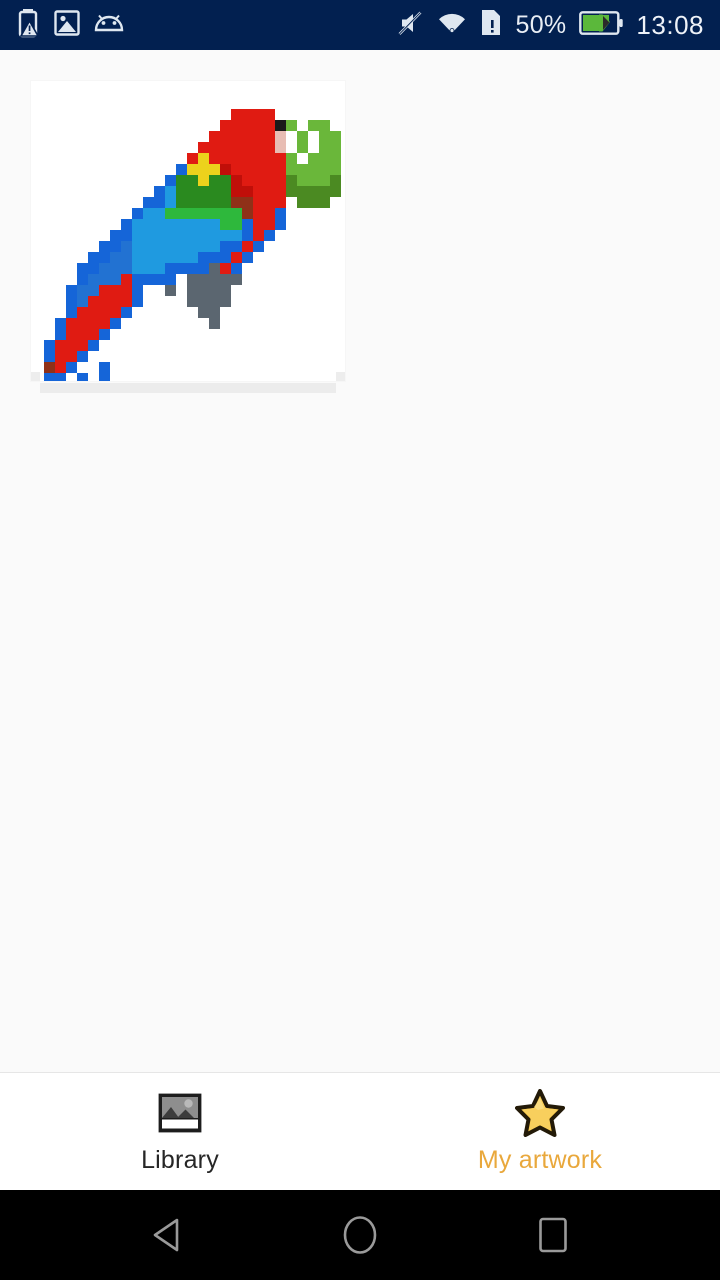 This screenshot has width=720, height=1280. Describe the element at coordinates (360, 1235) in the screenshot. I see `home-circle-icon` at that location.